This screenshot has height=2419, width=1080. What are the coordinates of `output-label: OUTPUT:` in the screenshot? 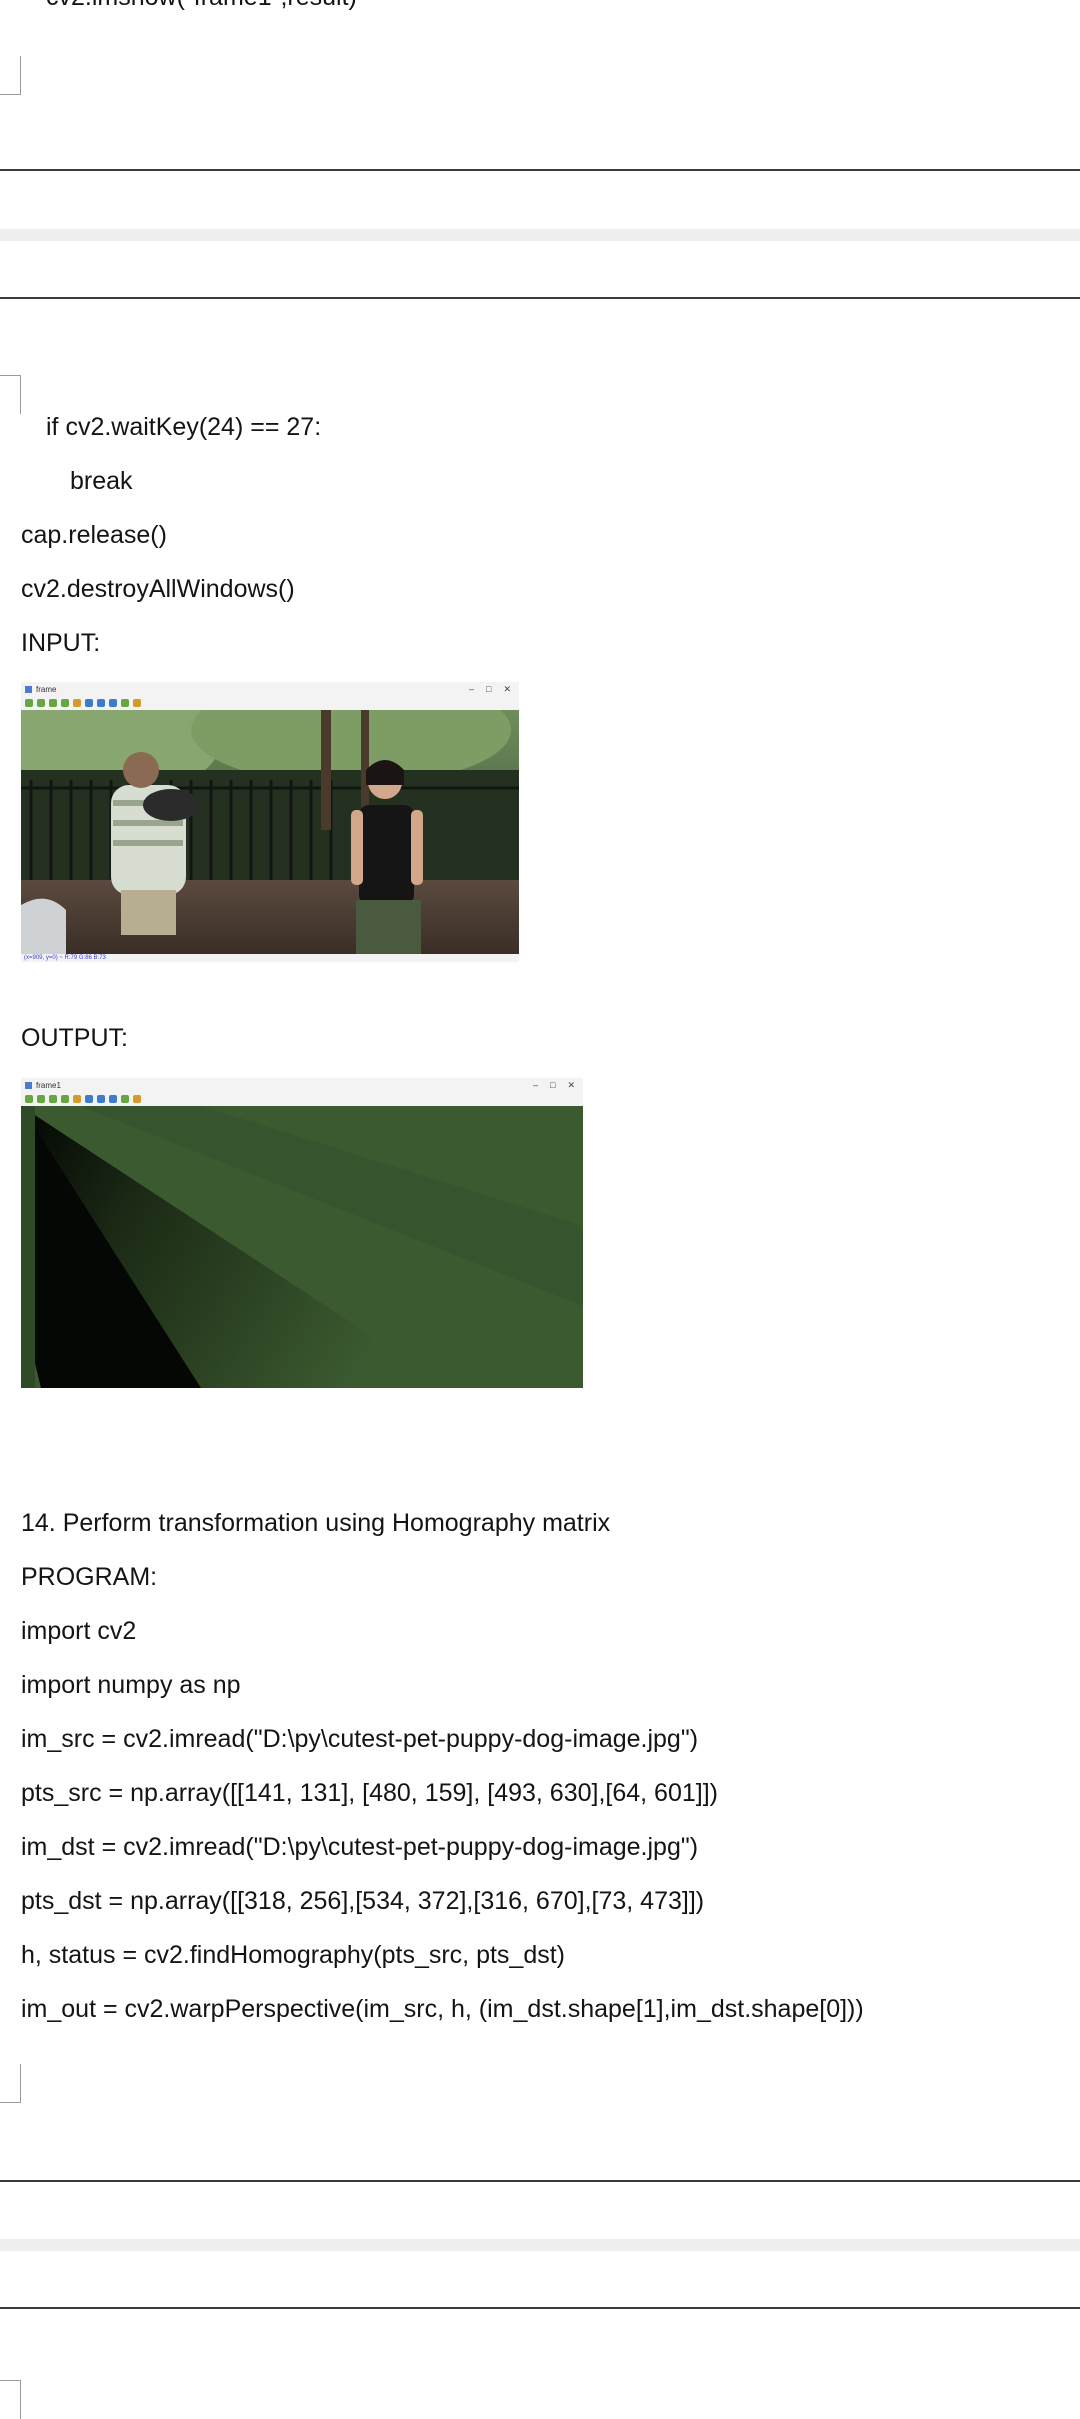 It's located at (74, 1038).